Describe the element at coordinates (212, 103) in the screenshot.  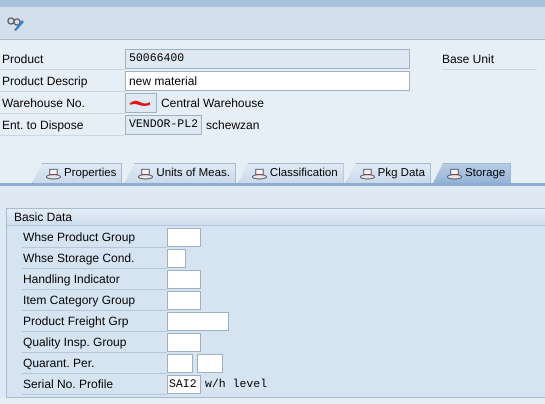
I see `field-description: Central Warehouse` at that location.